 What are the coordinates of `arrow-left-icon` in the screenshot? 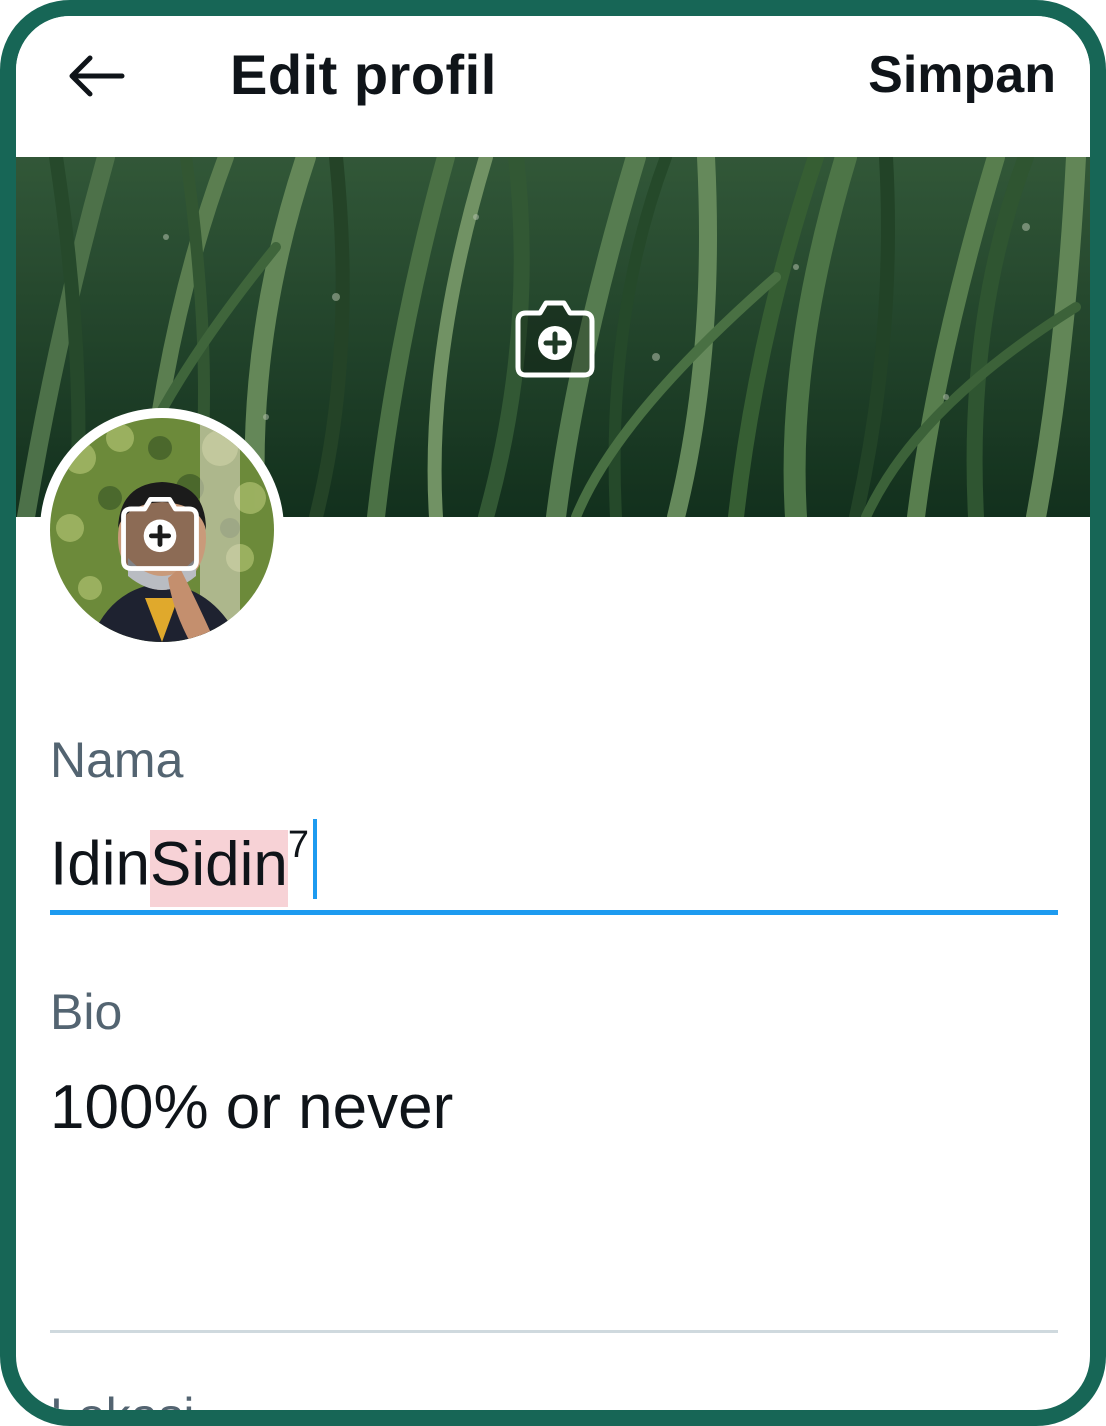 It's located at (97, 76).